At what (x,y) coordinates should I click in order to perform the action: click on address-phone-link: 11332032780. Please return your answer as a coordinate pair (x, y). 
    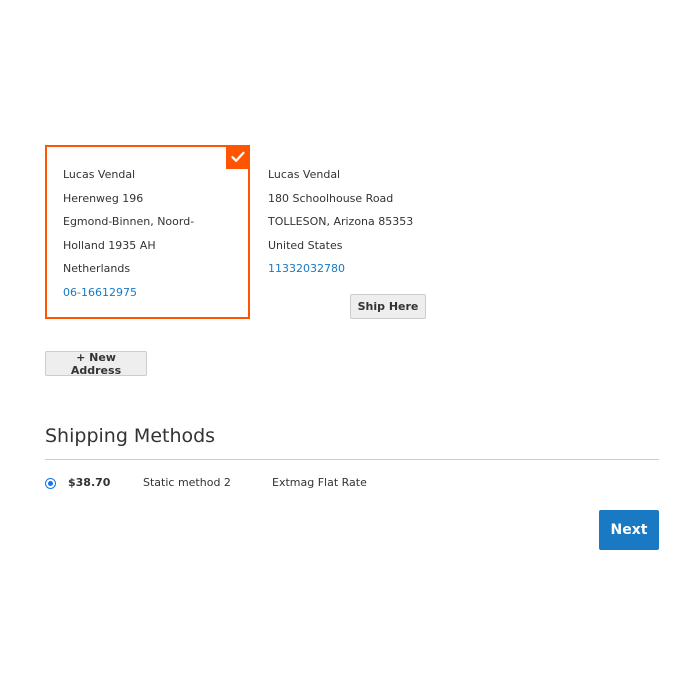
    Looking at the image, I should click on (350, 269).